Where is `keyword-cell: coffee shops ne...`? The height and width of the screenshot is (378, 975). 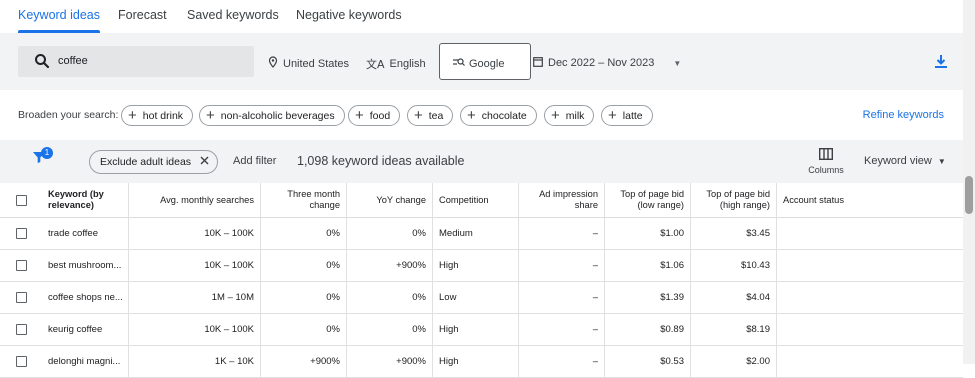 keyword-cell: coffee shops ne... is located at coordinates (85, 297).